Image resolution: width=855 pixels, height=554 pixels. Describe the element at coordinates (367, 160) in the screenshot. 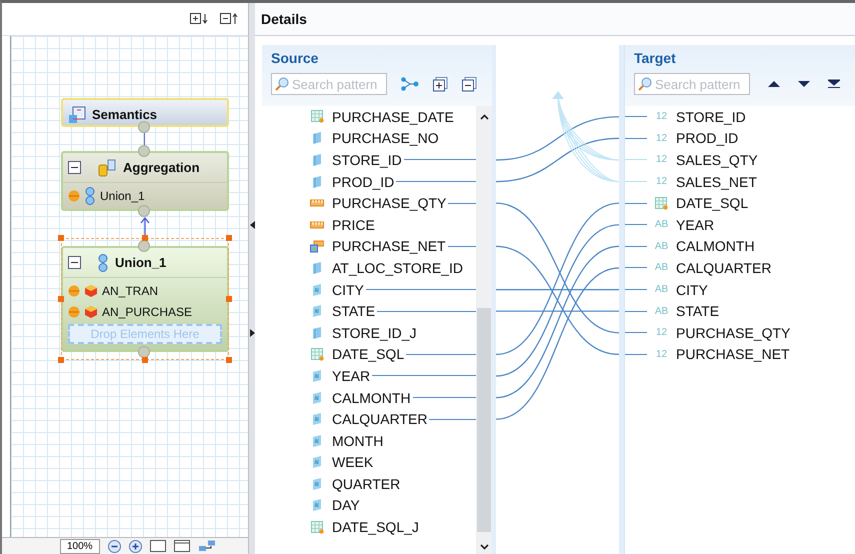

I see `source-field: STORE_ID` at that location.